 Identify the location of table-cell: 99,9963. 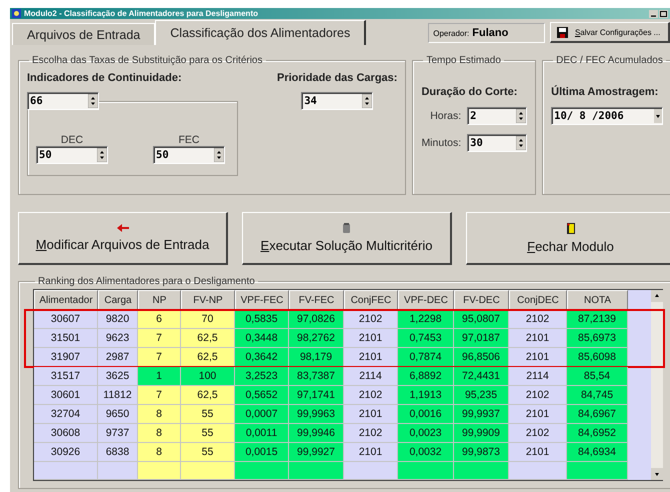
(316, 414).